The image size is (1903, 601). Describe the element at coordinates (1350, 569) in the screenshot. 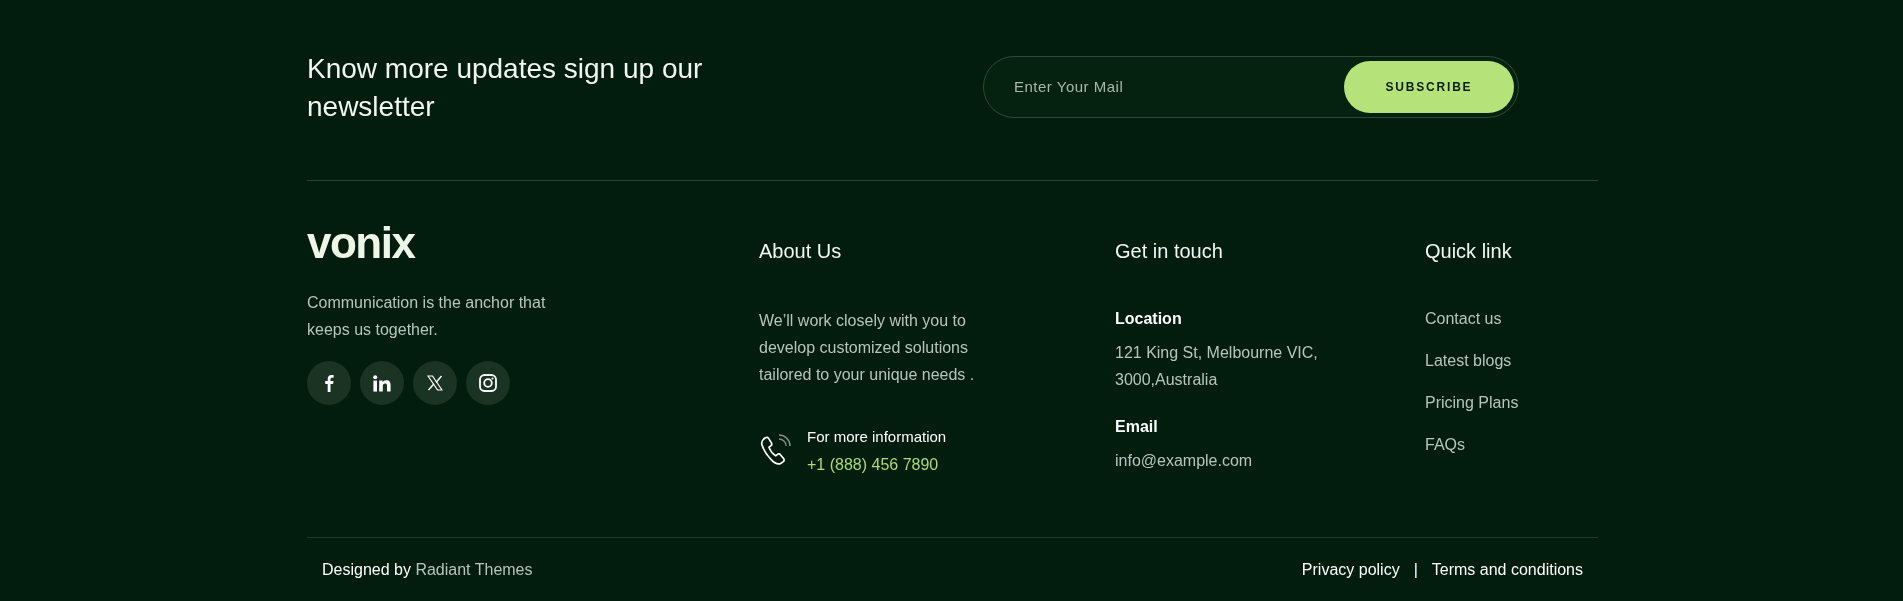

I see `footer-link: Privacy policy` at that location.